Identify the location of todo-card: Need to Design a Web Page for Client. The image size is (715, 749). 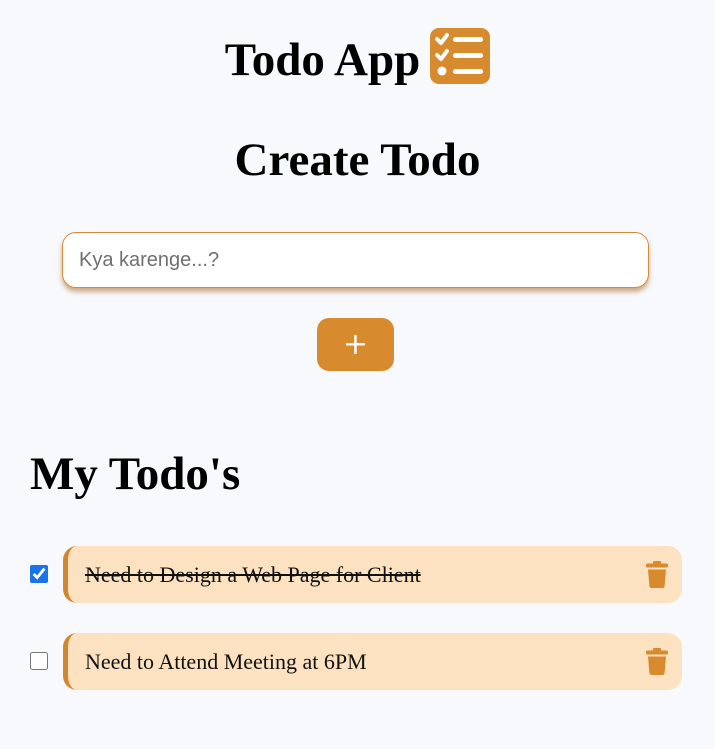
(372, 574).